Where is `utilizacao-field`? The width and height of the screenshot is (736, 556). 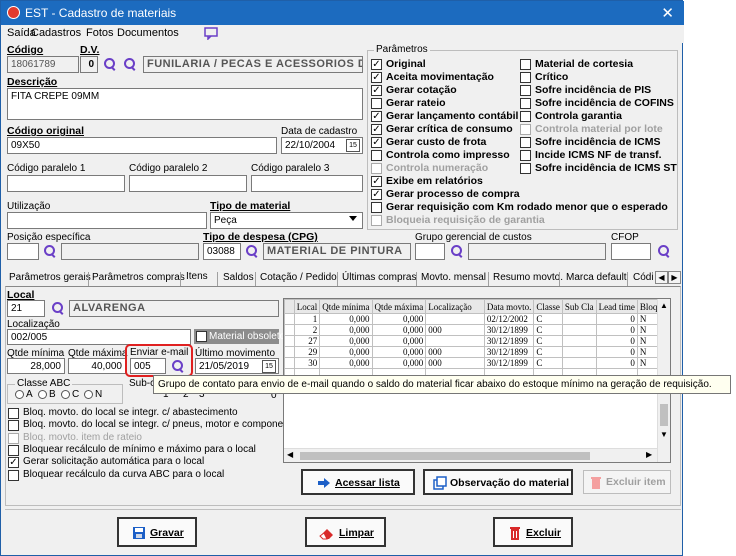 utilizacao-field is located at coordinates (107, 220).